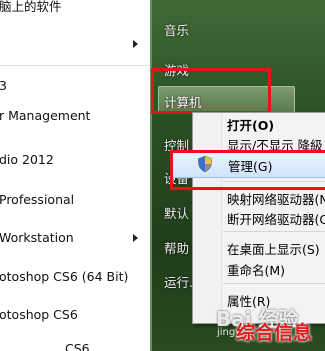  I want to click on default-programs-link: 默认, so click(176, 212).